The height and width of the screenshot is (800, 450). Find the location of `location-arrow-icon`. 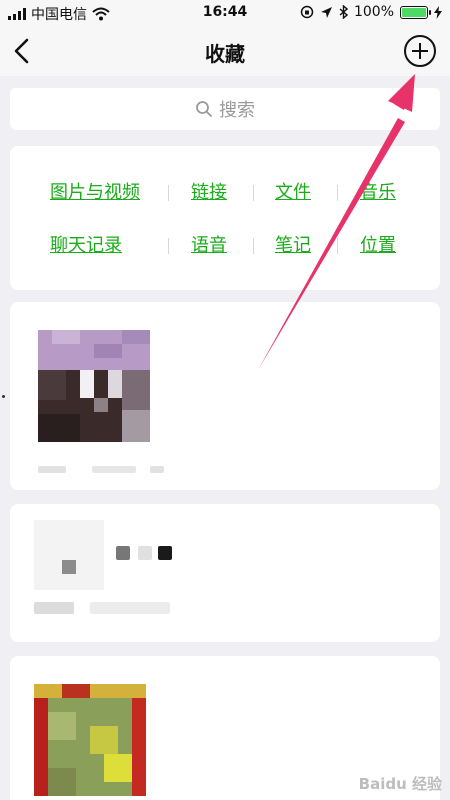

location-arrow-icon is located at coordinates (326, 12).